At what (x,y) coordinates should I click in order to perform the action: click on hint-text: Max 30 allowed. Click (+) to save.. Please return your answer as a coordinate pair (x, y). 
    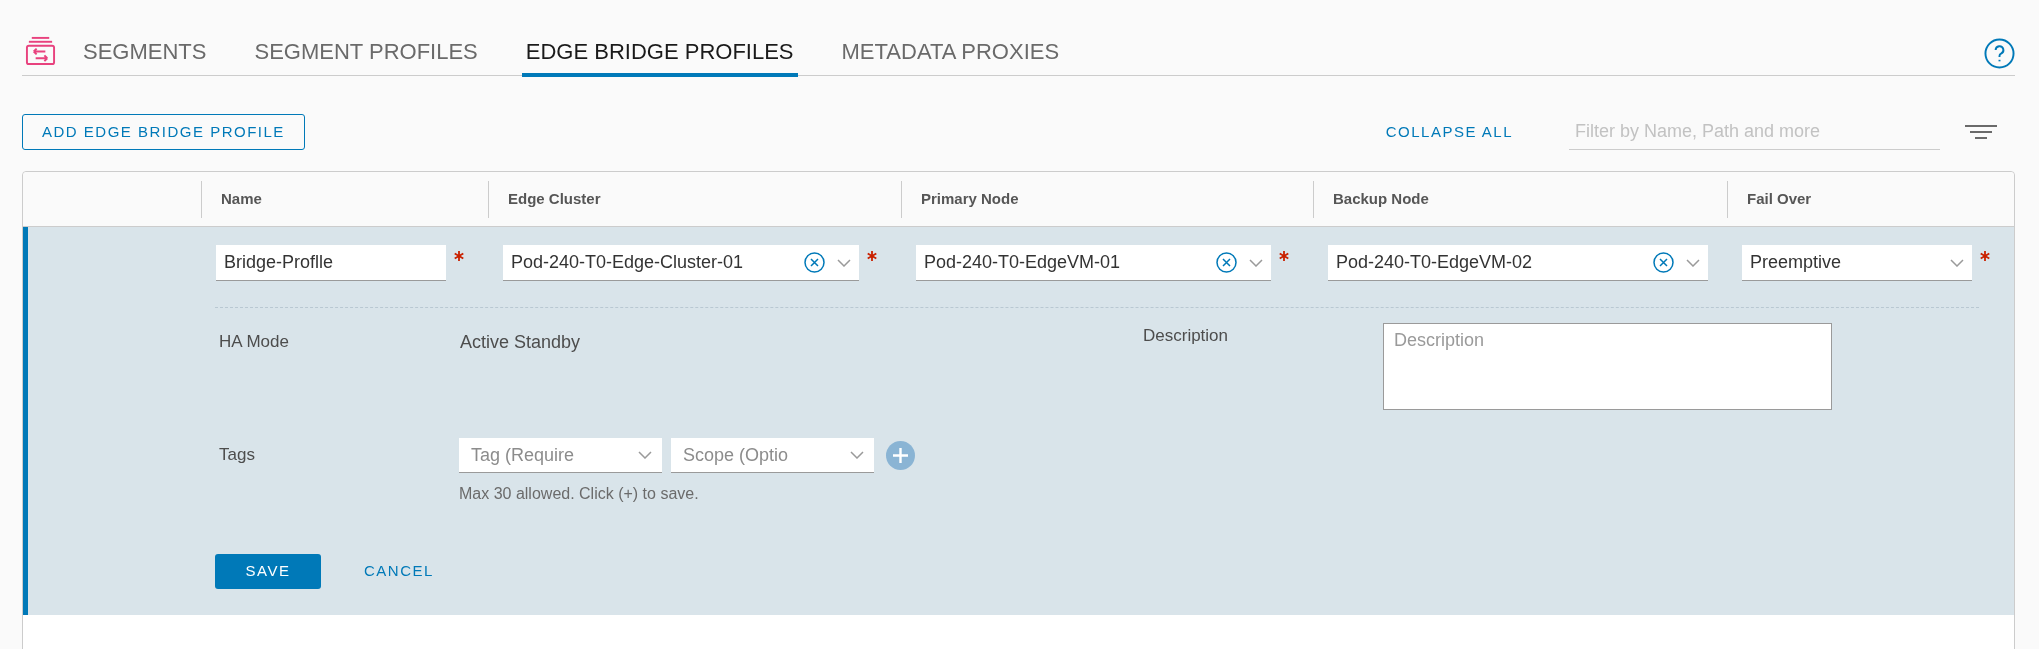
    Looking at the image, I should click on (579, 494).